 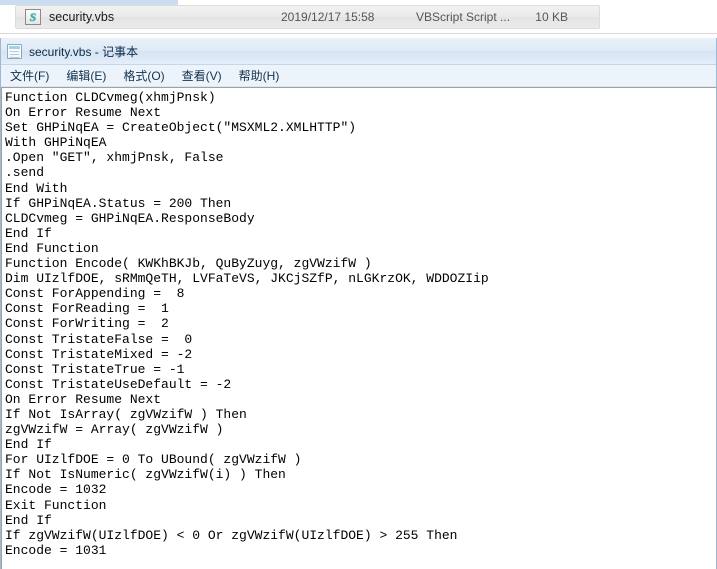 What do you see at coordinates (551, 17) in the screenshot?
I see `file-size-cell: 10 KB` at bounding box center [551, 17].